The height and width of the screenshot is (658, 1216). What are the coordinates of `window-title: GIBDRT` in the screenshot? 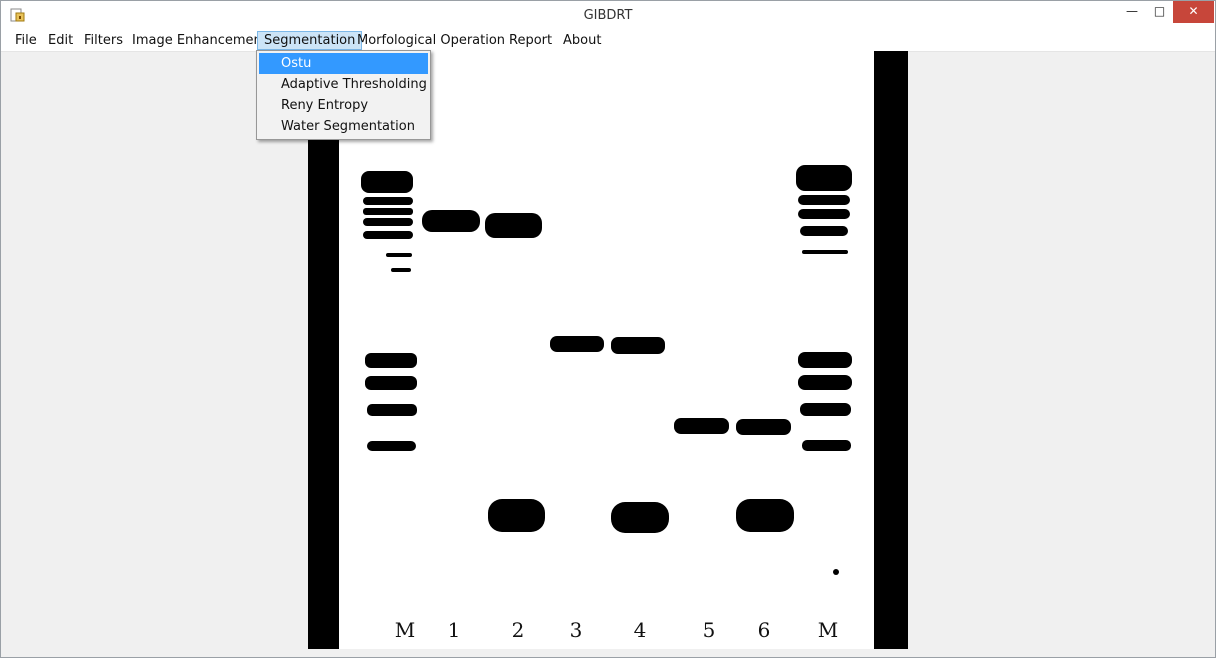 It's located at (608, 15).